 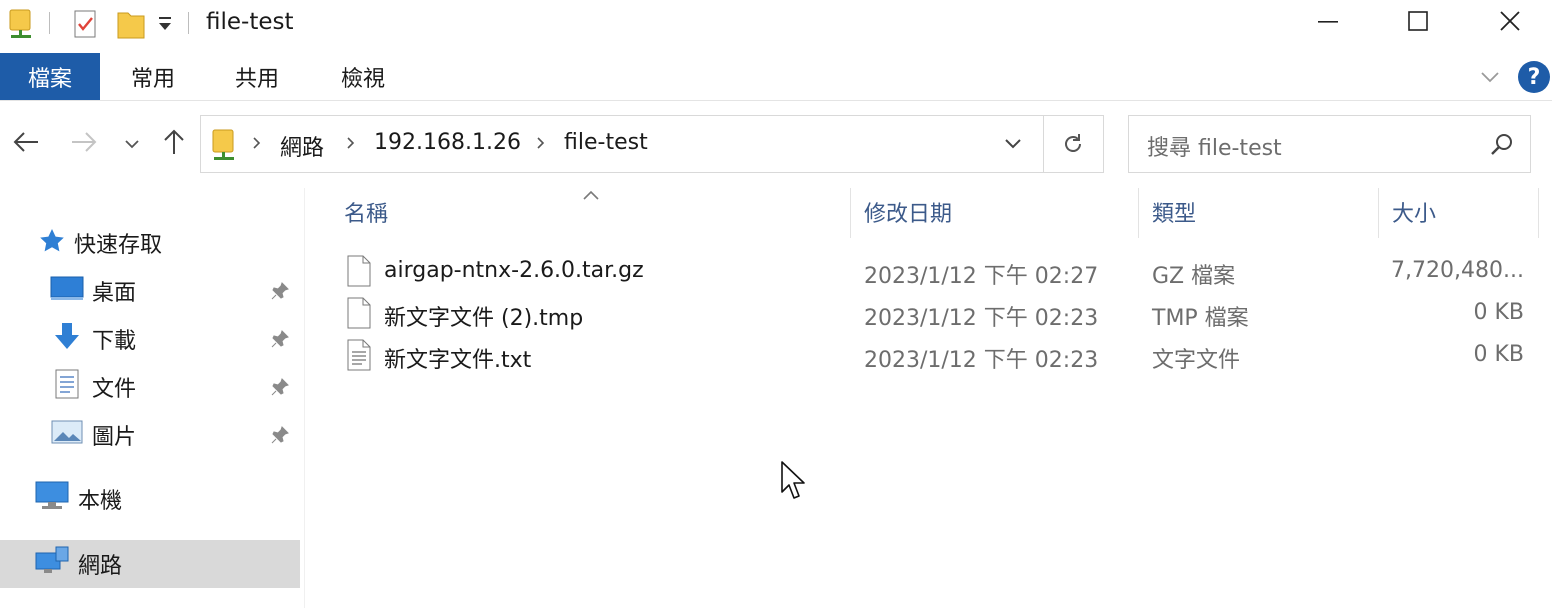 What do you see at coordinates (52, 499) in the screenshot?
I see `computer-icon` at bounding box center [52, 499].